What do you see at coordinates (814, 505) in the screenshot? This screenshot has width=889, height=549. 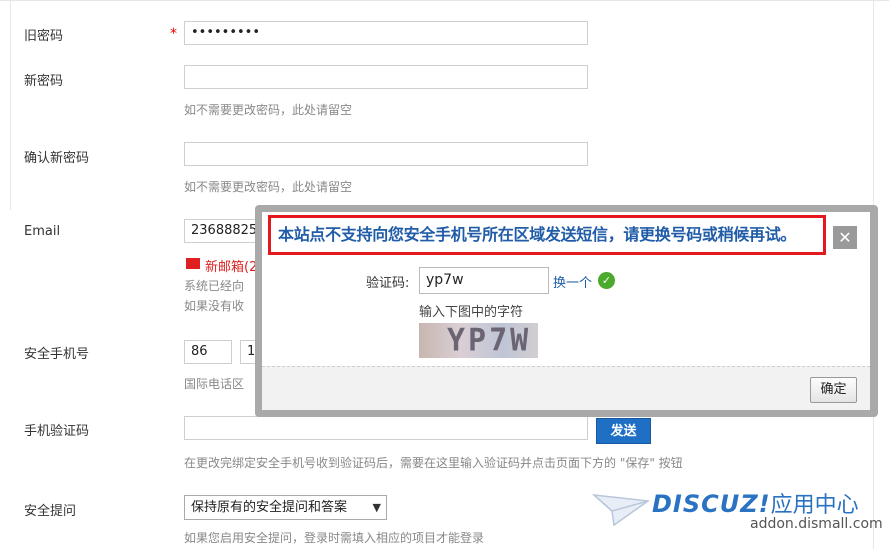 I see `watermark-logo-cn: 应用中心` at bounding box center [814, 505].